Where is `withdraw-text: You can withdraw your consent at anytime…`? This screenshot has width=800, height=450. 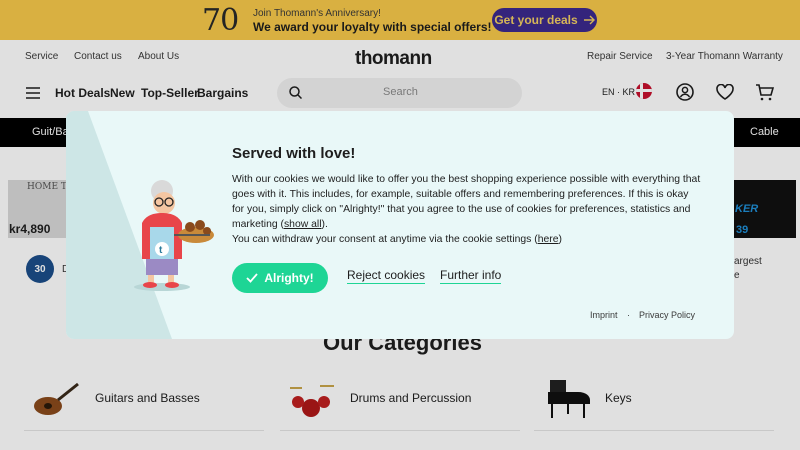
withdraw-text: You can withdraw your consent at anytime… is located at coordinates (385, 239).